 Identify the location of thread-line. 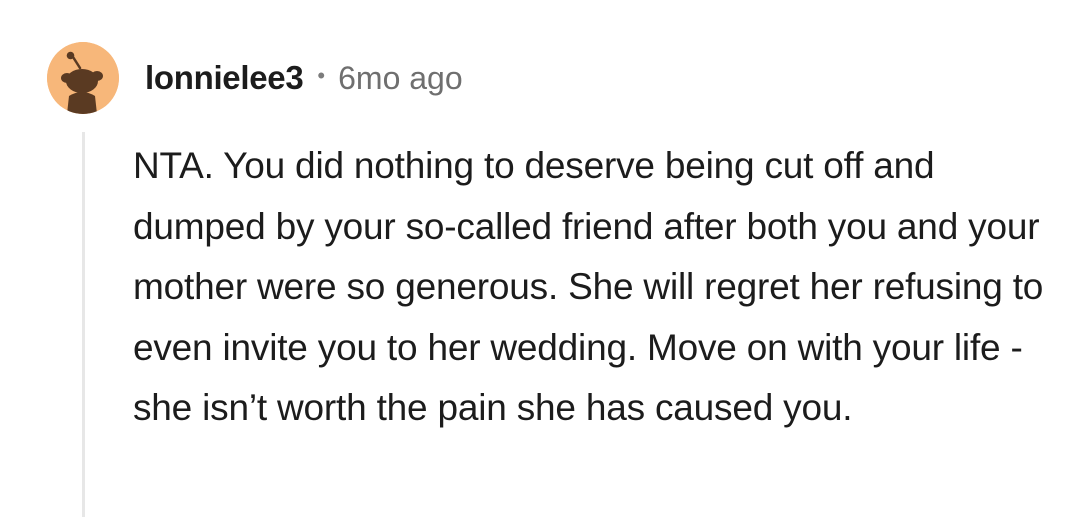
(83, 324).